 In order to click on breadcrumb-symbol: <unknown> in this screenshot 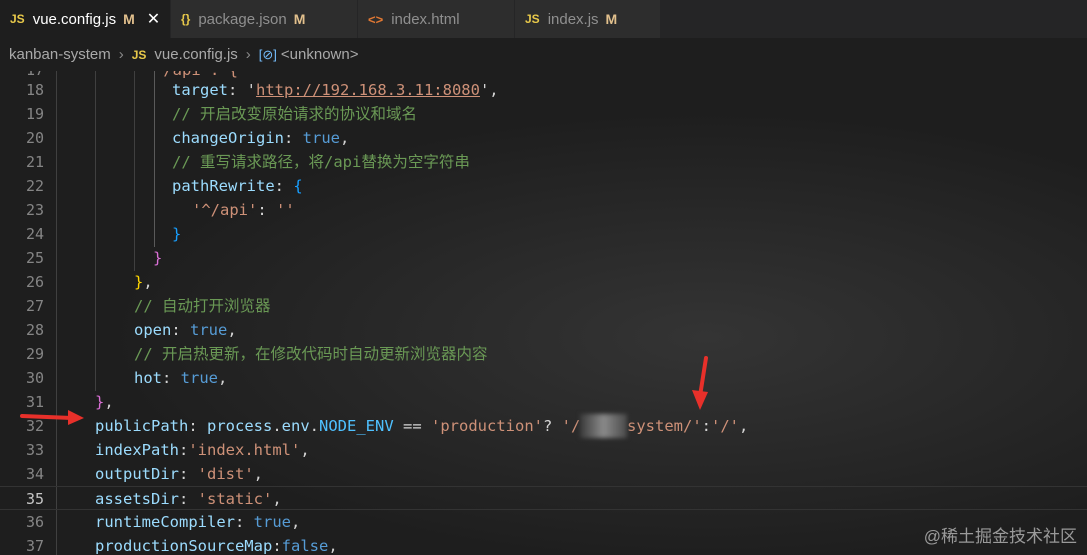, I will do `click(320, 54)`.